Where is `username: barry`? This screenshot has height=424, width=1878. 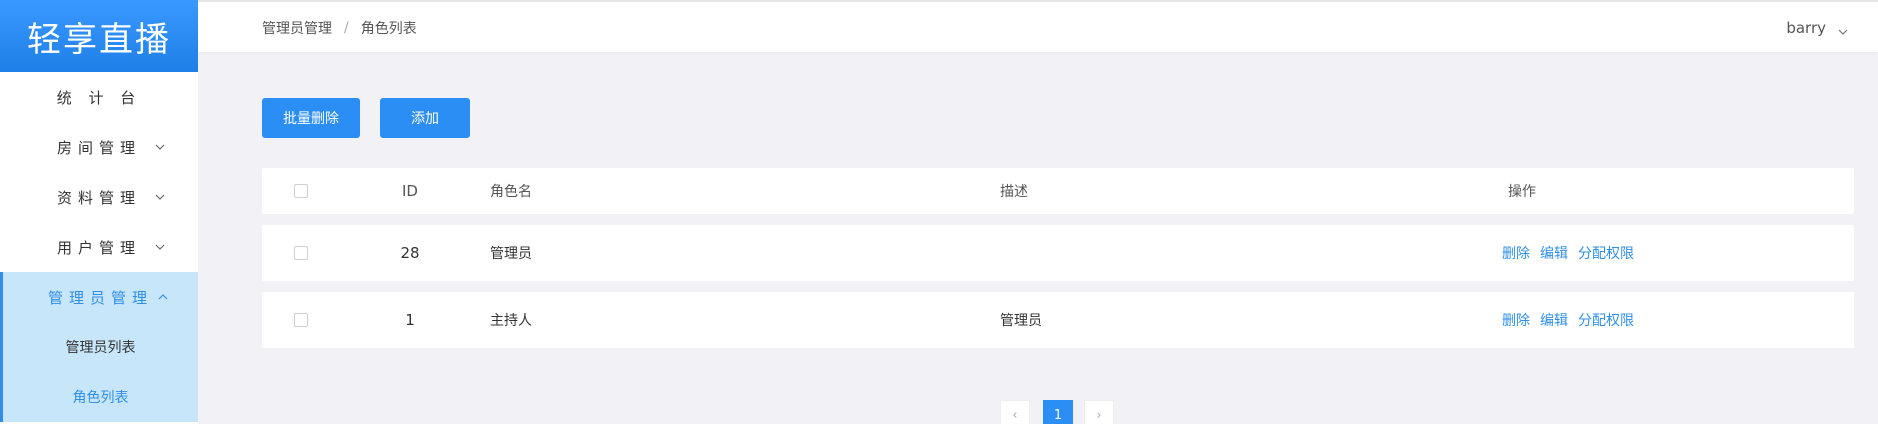 username: barry is located at coordinates (1806, 28).